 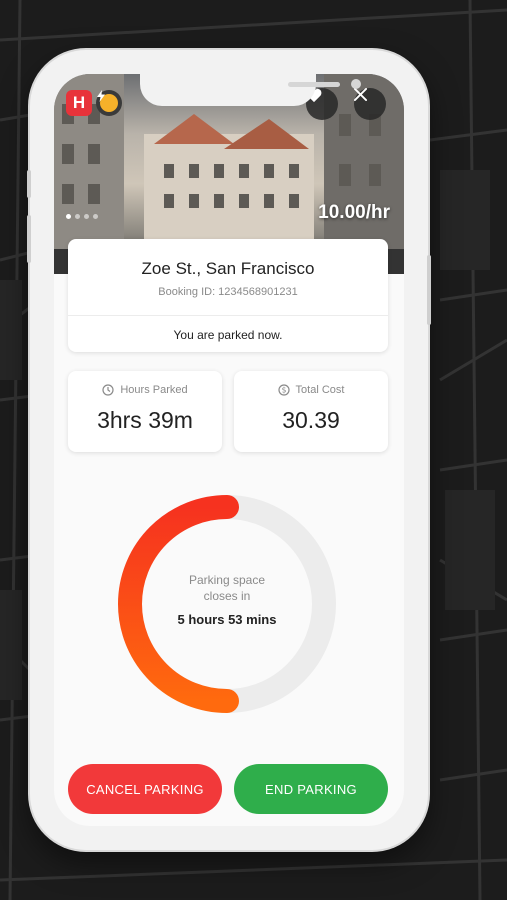 I want to click on carousel-indicator, so click(x=82, y=216).